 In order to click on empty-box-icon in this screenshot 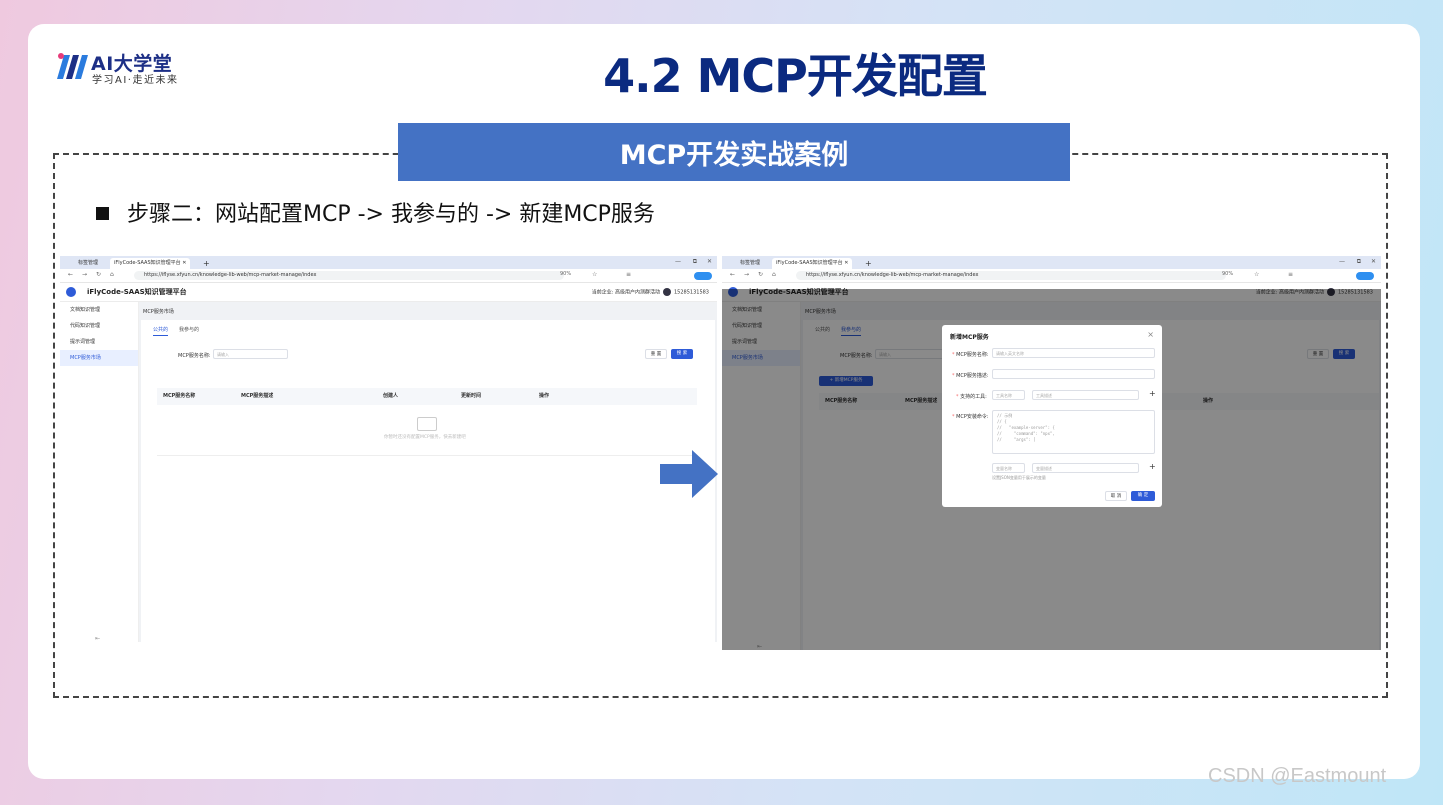, I will do `click(427, 424)`.